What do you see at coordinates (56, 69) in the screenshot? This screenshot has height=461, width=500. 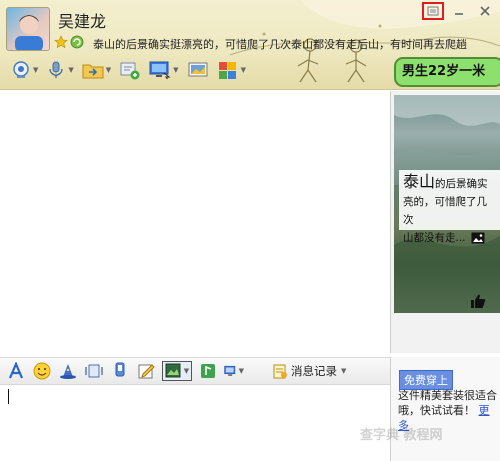 I see `voice-call-icon` at bounding box center [56, 69].